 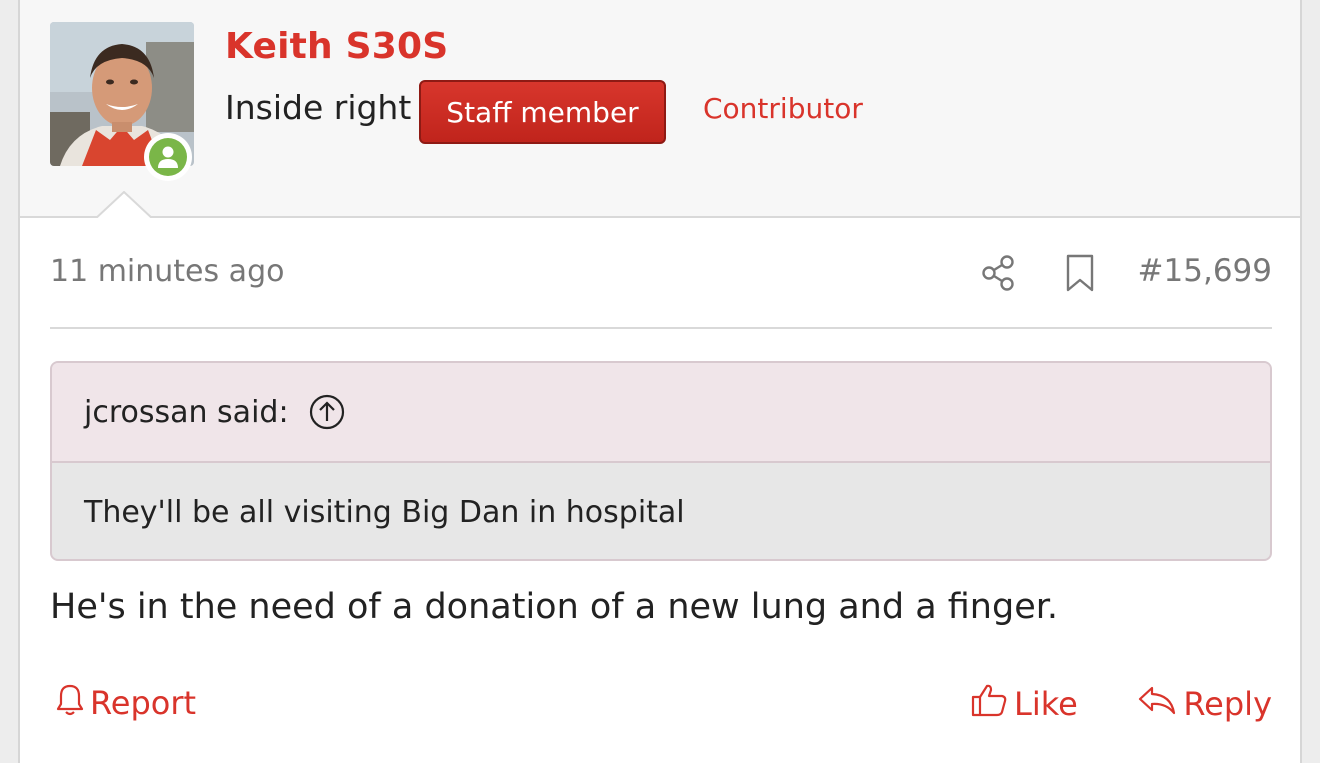 I want to click on user-online-icon, so click(x=168, y=157).